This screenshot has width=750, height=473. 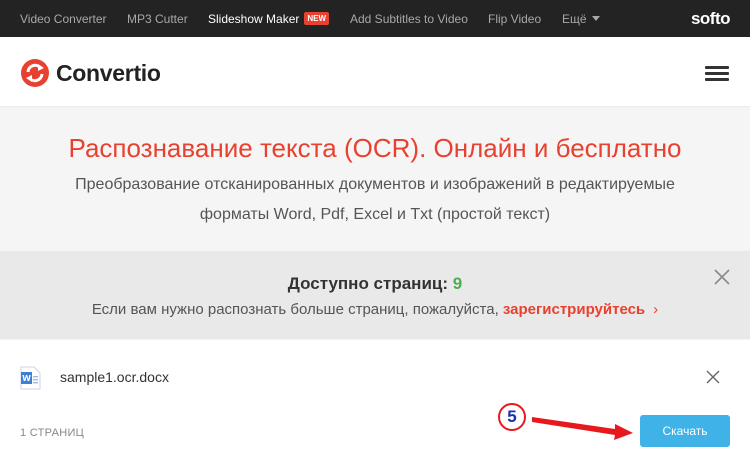 What do you see at coordinates (35, 73) in the screenshot?
I see `convertio-logo-icon` at bounding box center [35, 73].